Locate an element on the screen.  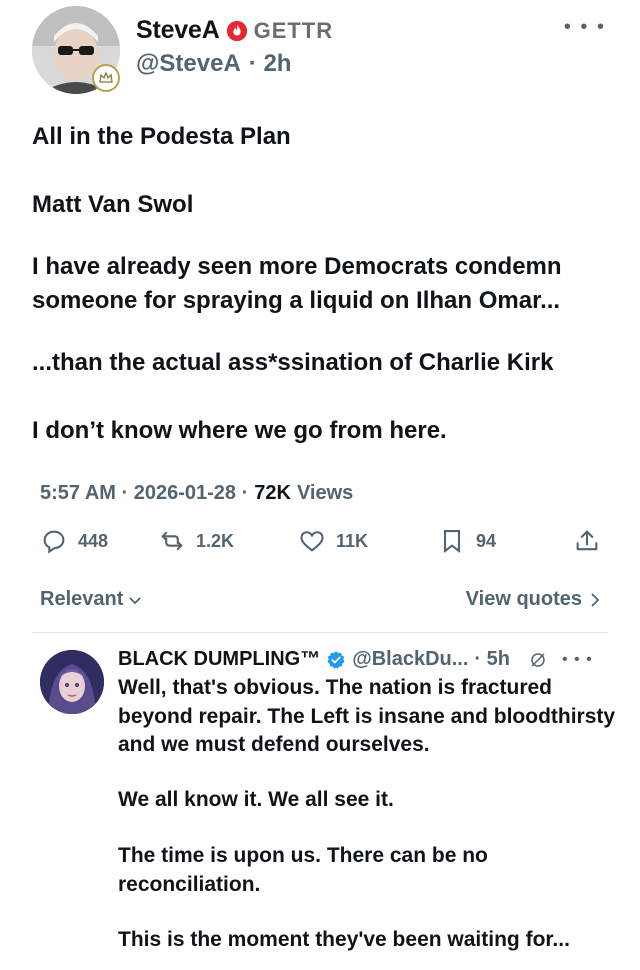
crown-badge-icon is located at coordinates (106, 78).